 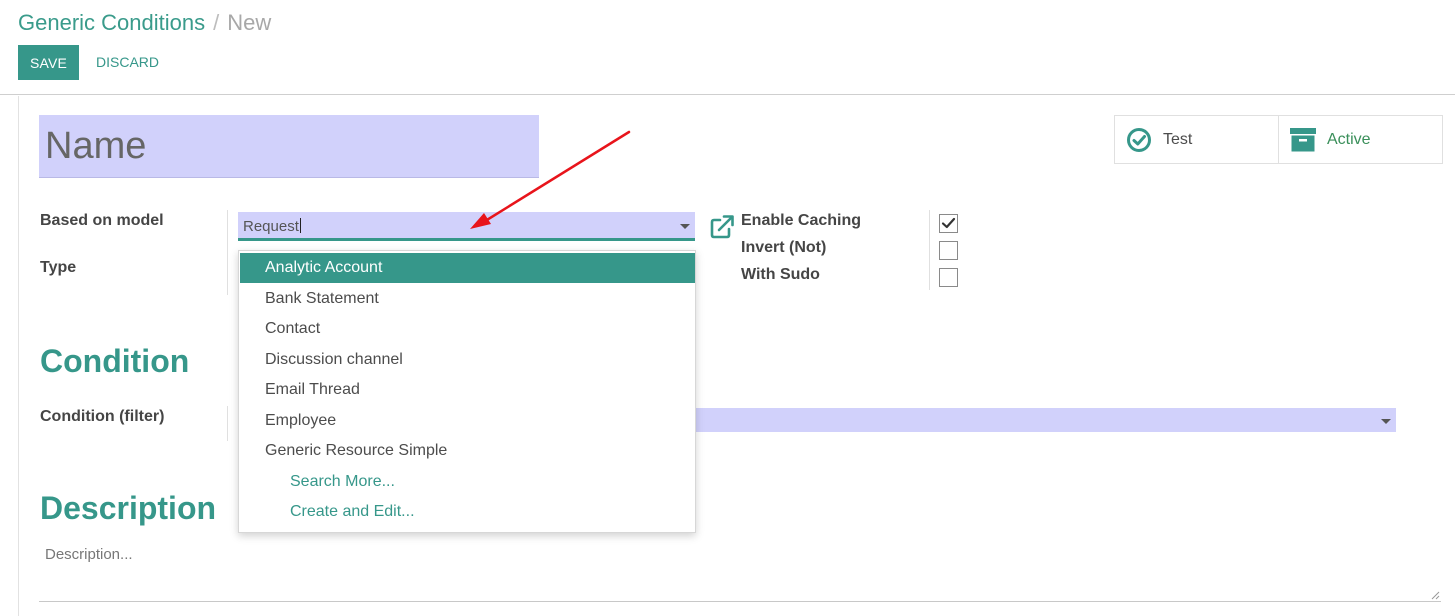 What do you see at coordinates (127, 62) in the screenshot?
I see `discard-button: DISCARD` at bounding box center [127, 62].